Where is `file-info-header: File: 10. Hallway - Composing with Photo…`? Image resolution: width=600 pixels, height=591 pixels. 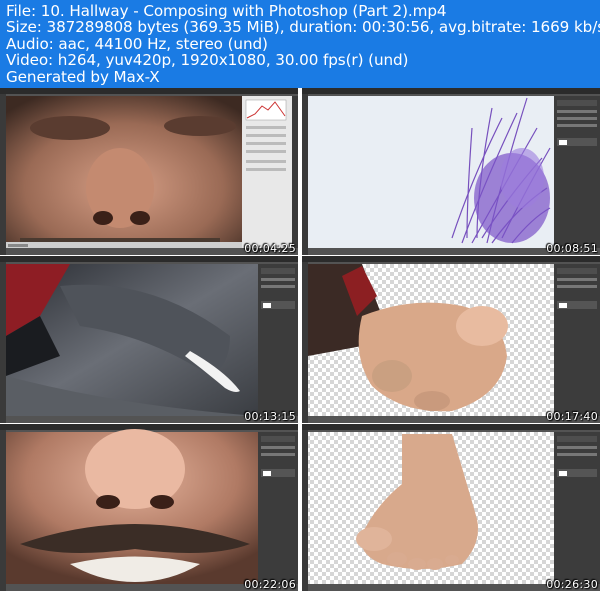 file-info-header: File: 10. Hallway - Composing with Photo… is located at coordinates (300, 44).